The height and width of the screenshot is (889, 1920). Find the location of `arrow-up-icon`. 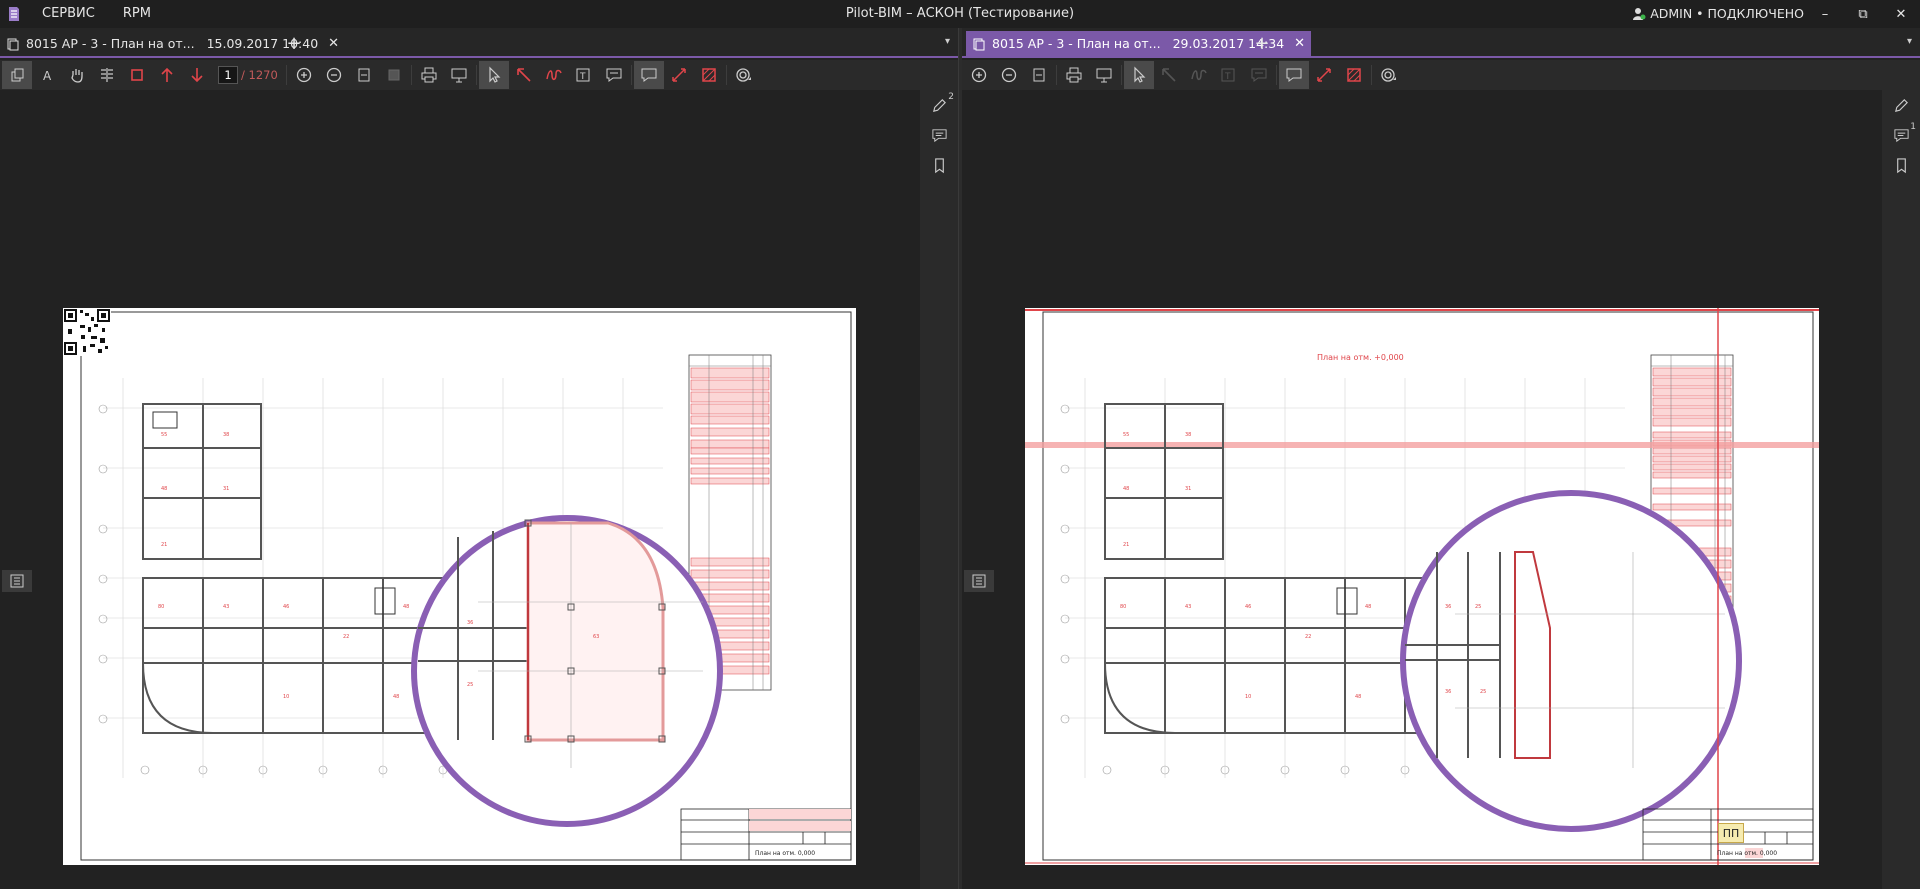

arrow-up-icon is located at coordinates (167, 74).